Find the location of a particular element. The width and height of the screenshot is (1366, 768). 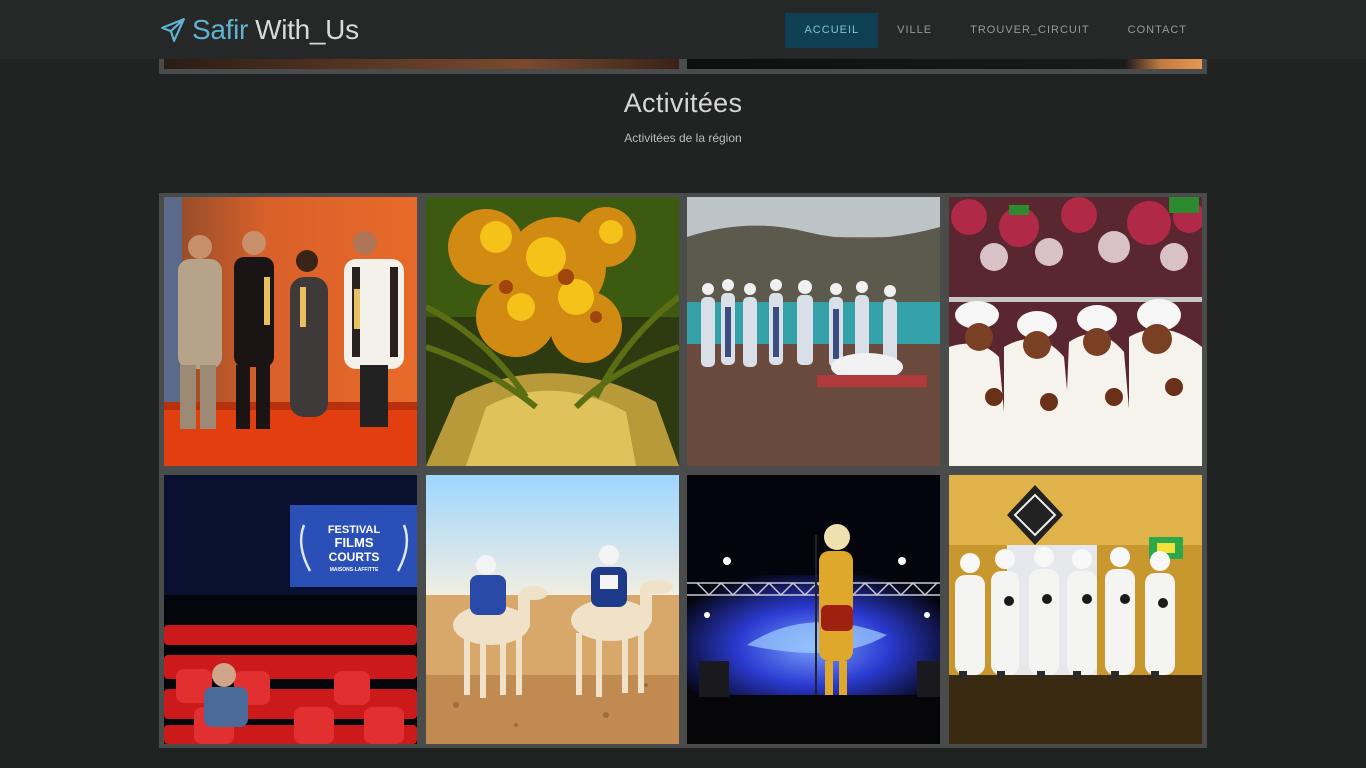

screen-text-courts: COURTS is located at coordinates (354, 557).